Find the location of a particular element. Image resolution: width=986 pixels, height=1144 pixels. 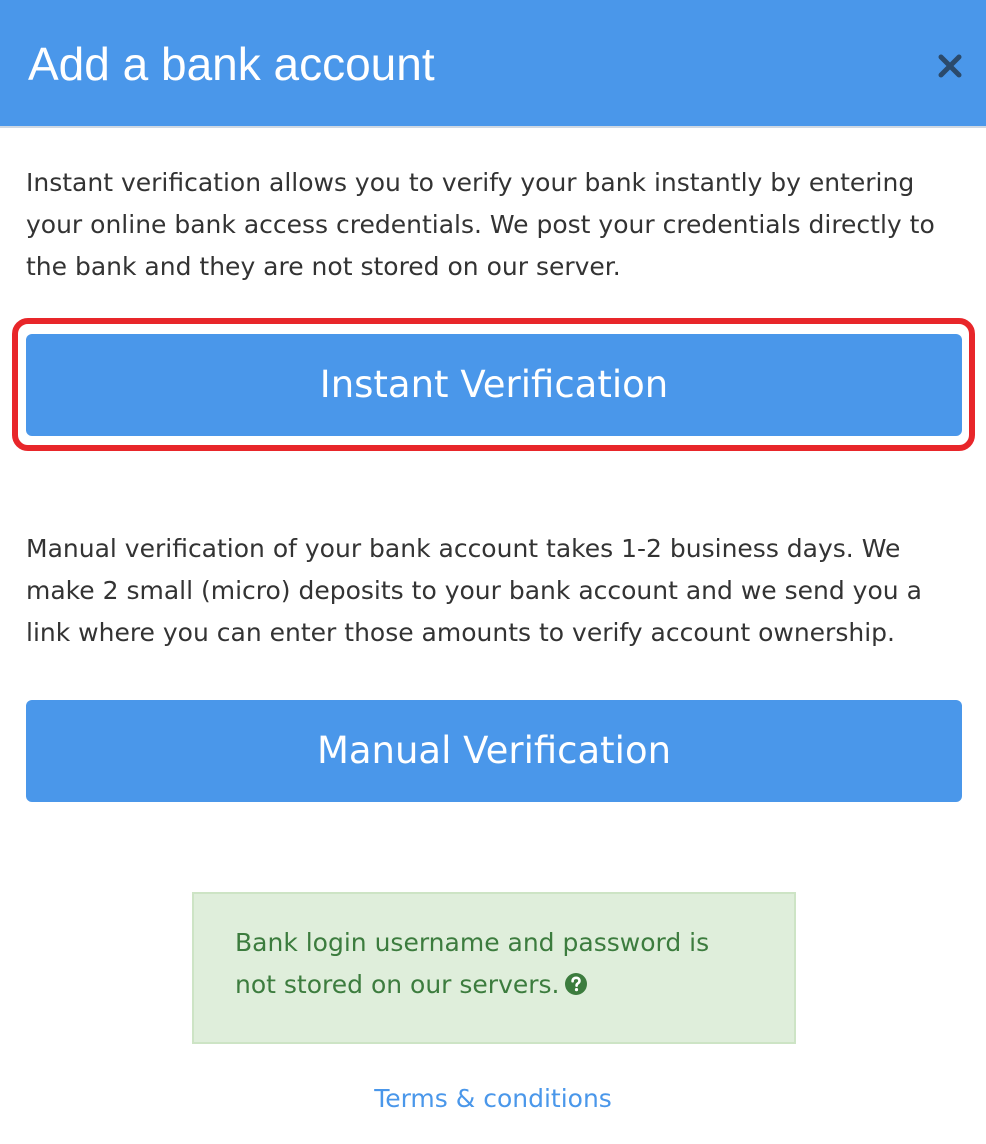

close-icon is located at coordinates (950, 66).